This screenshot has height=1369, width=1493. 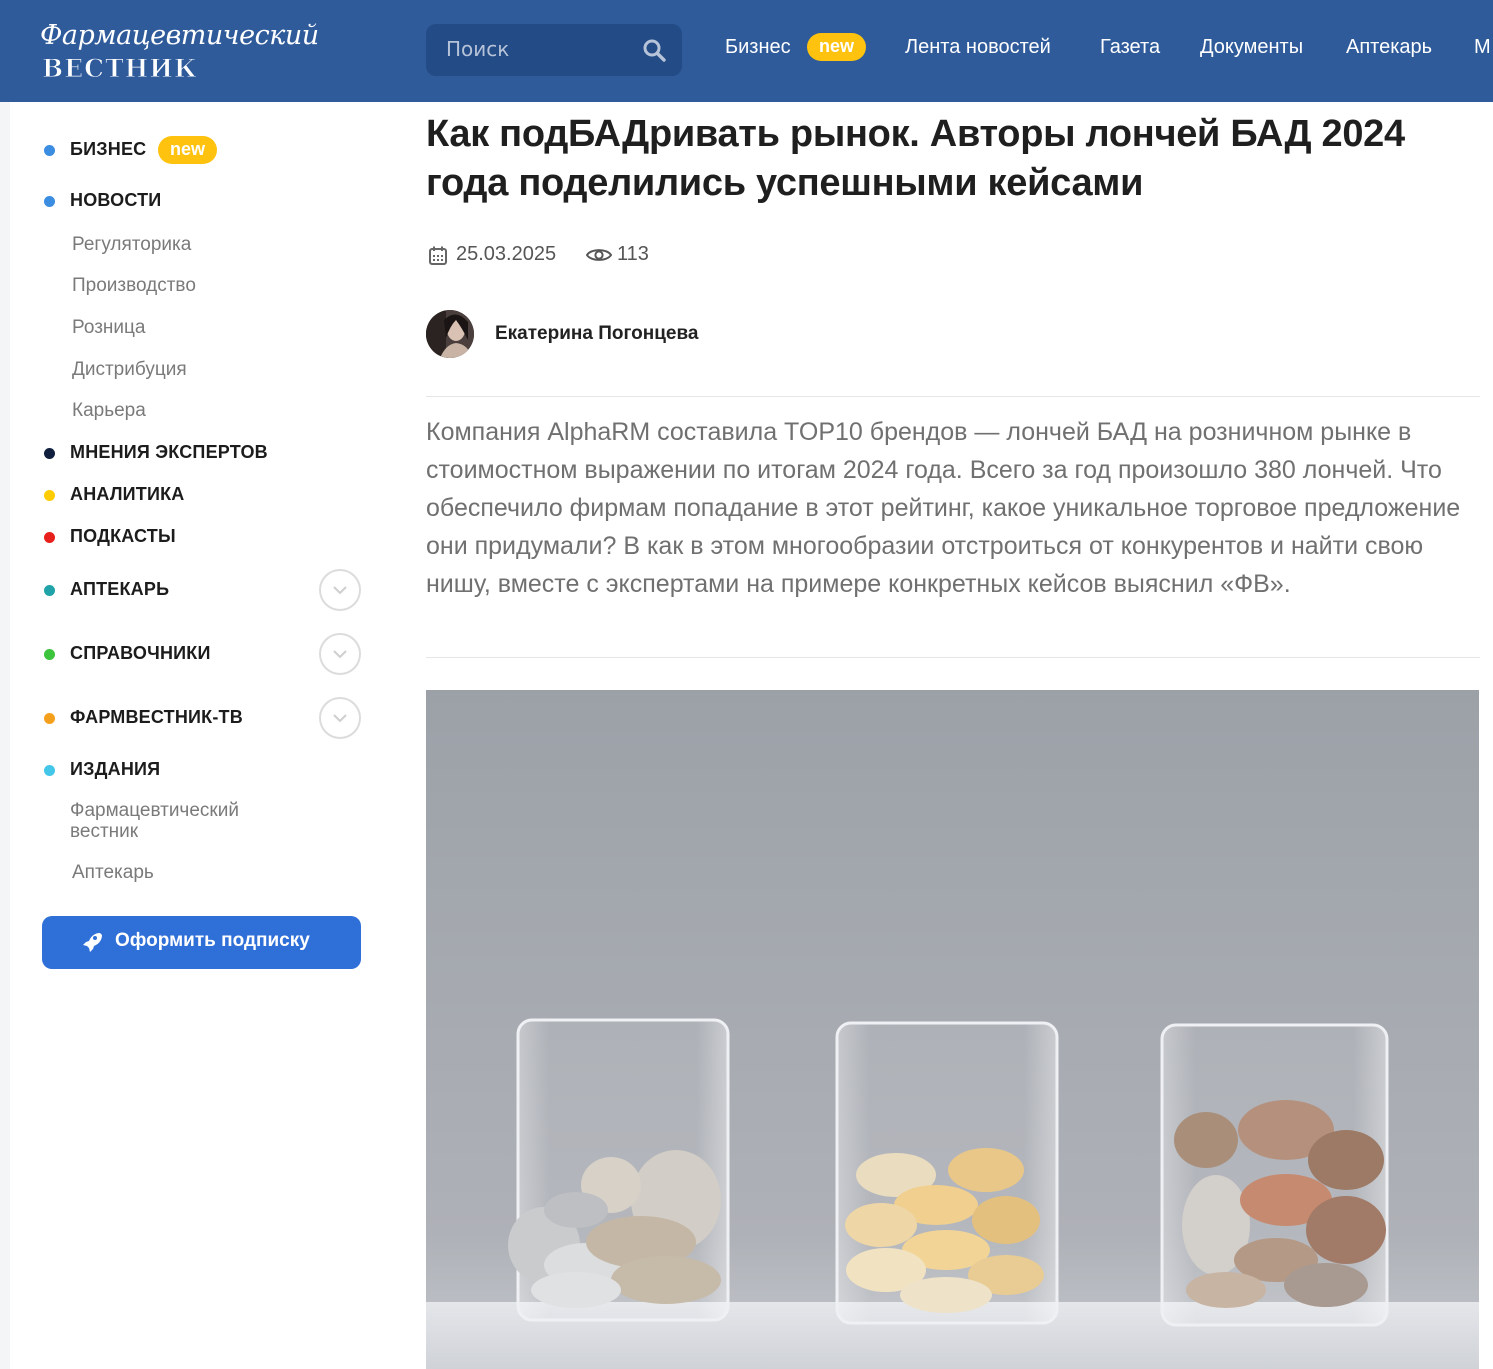 I want to click on site-logo: Фармацевтический ВЕСТНИК, so click(x=179, y=51).